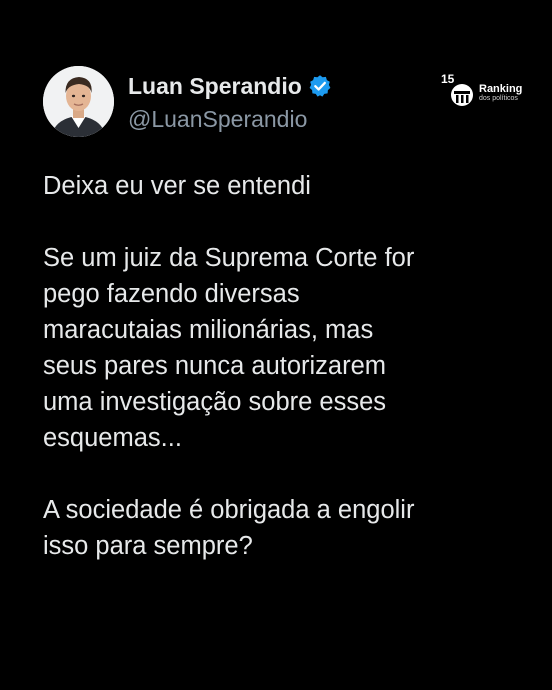 The image size is (552, 690). I want to click on ranking-watermark: 15 Ranking dos políticos, so click(484, 91).